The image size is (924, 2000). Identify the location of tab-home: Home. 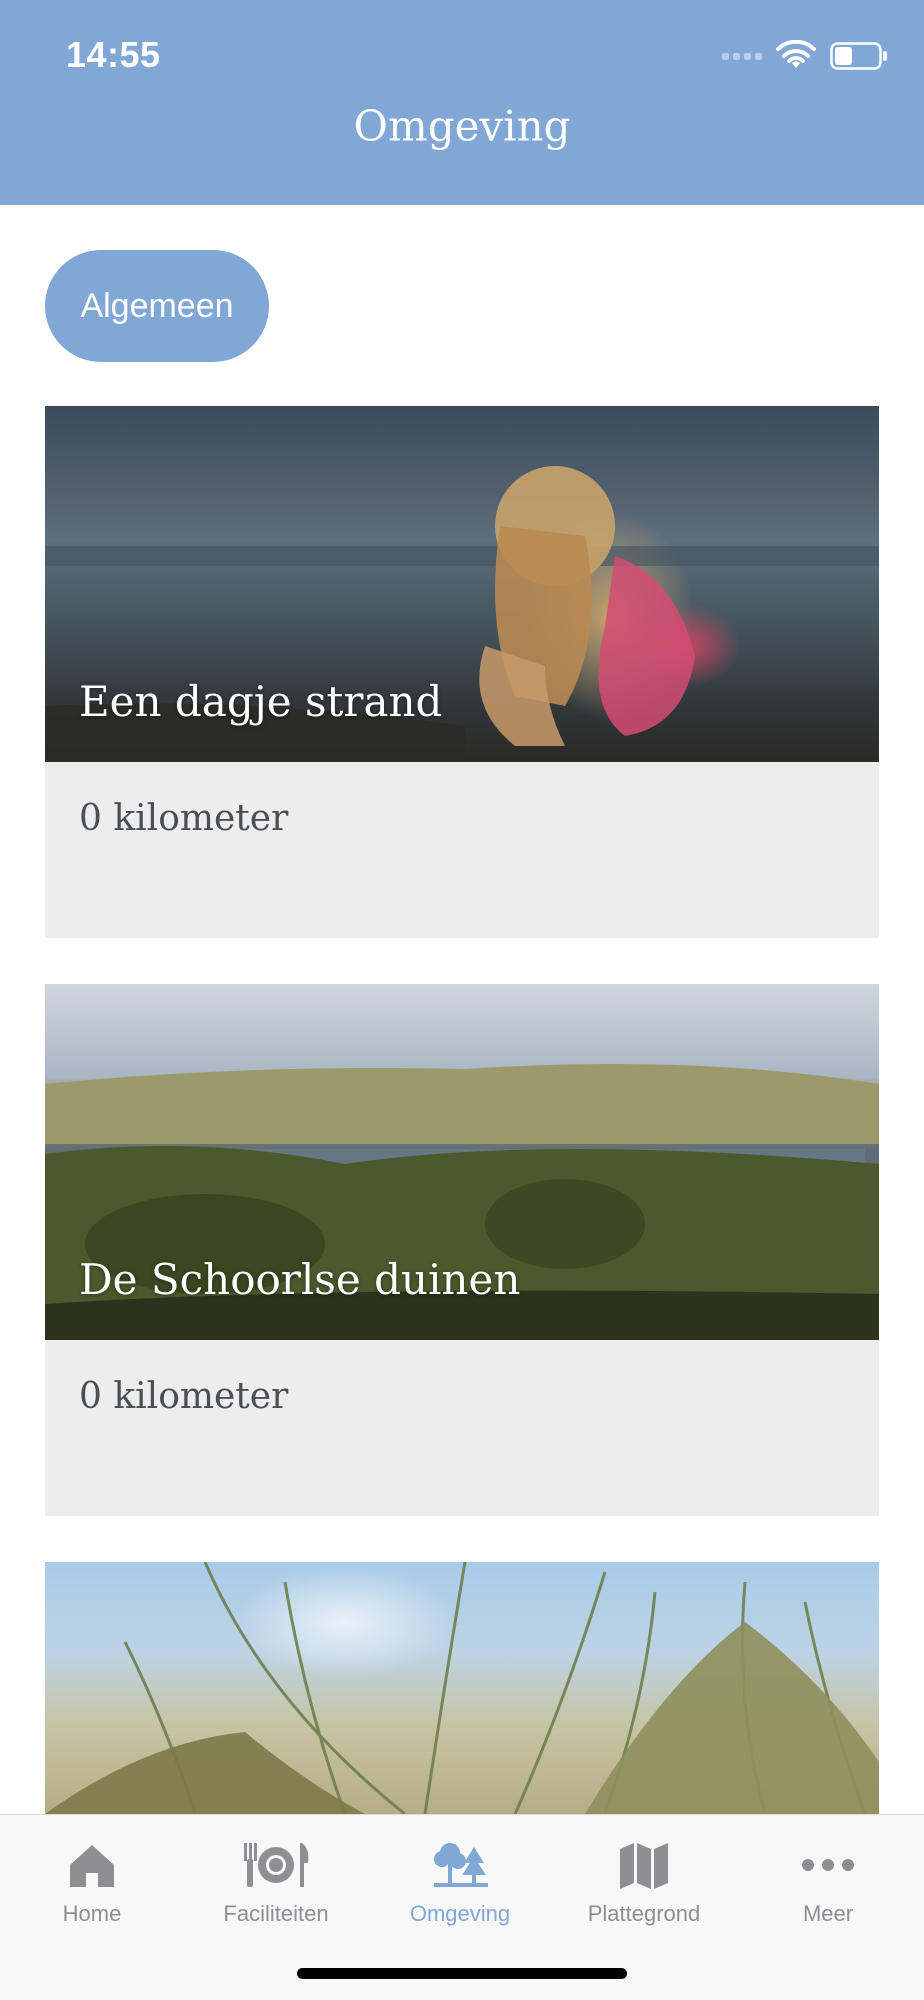
(92, 1876).